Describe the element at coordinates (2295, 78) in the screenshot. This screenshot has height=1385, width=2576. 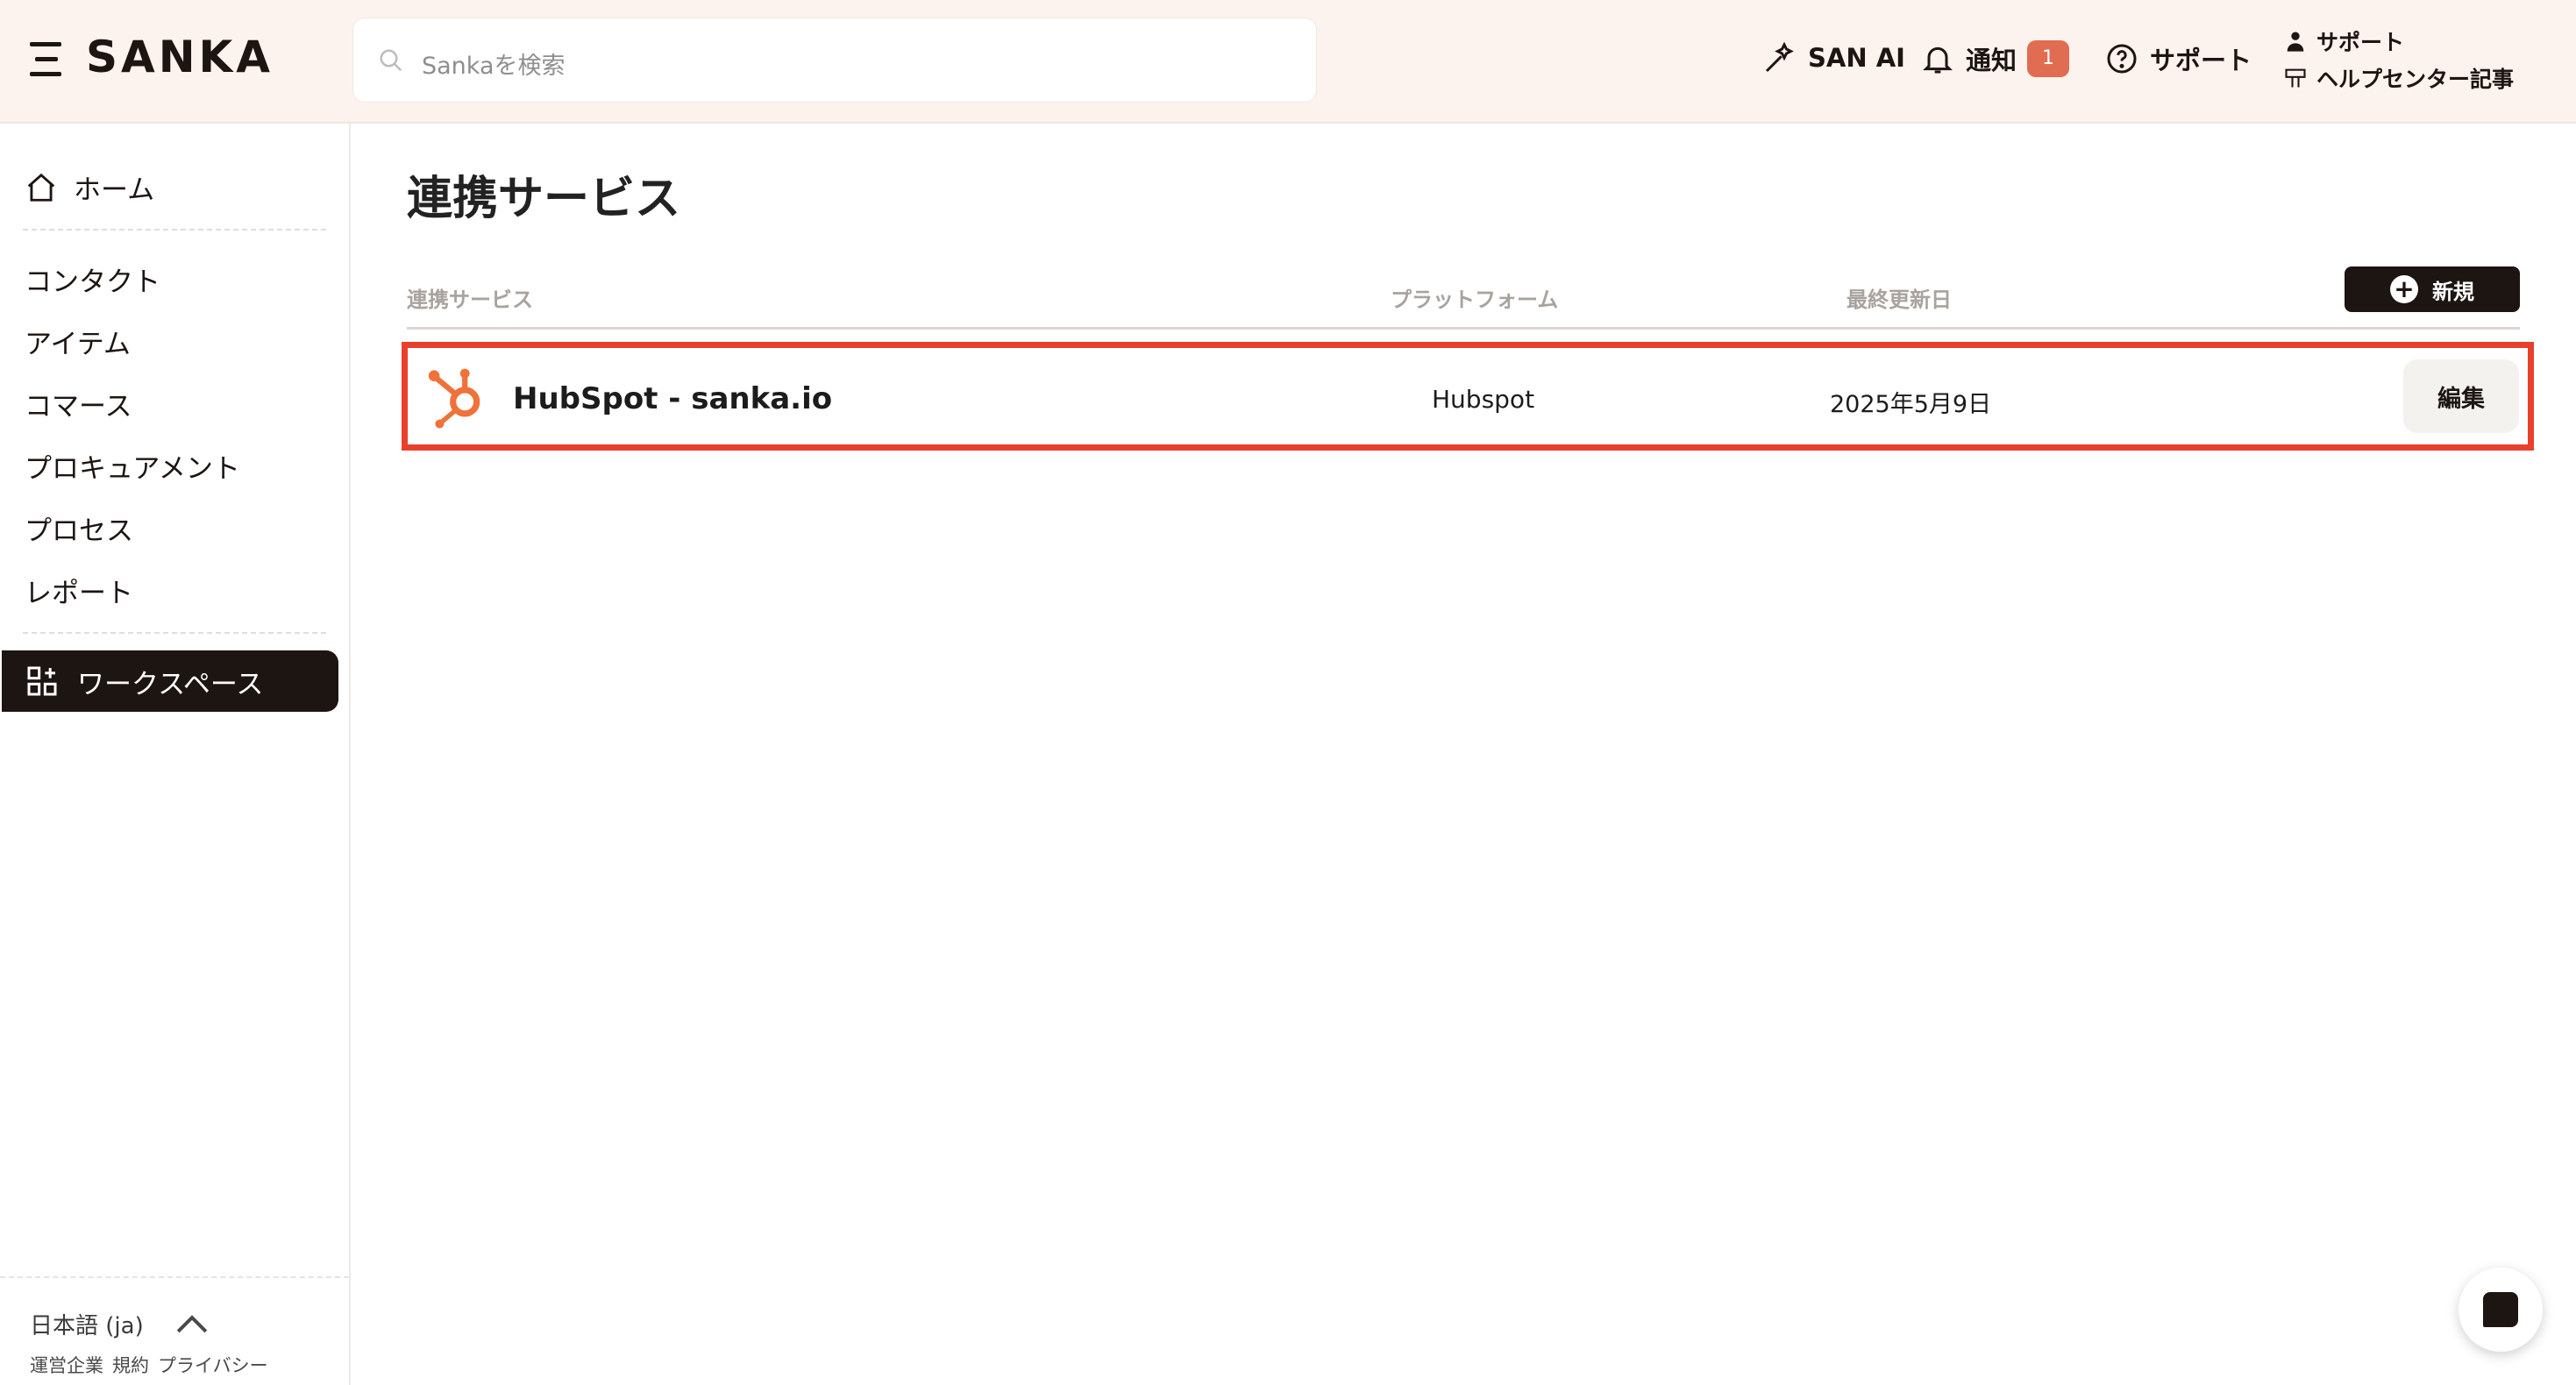
I see `signpost-icon` at that location.